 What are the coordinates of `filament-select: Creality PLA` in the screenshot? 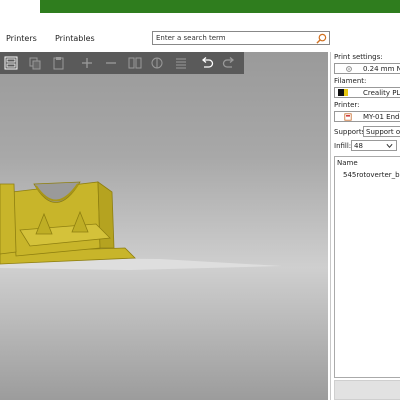 It's located at (367, 92).